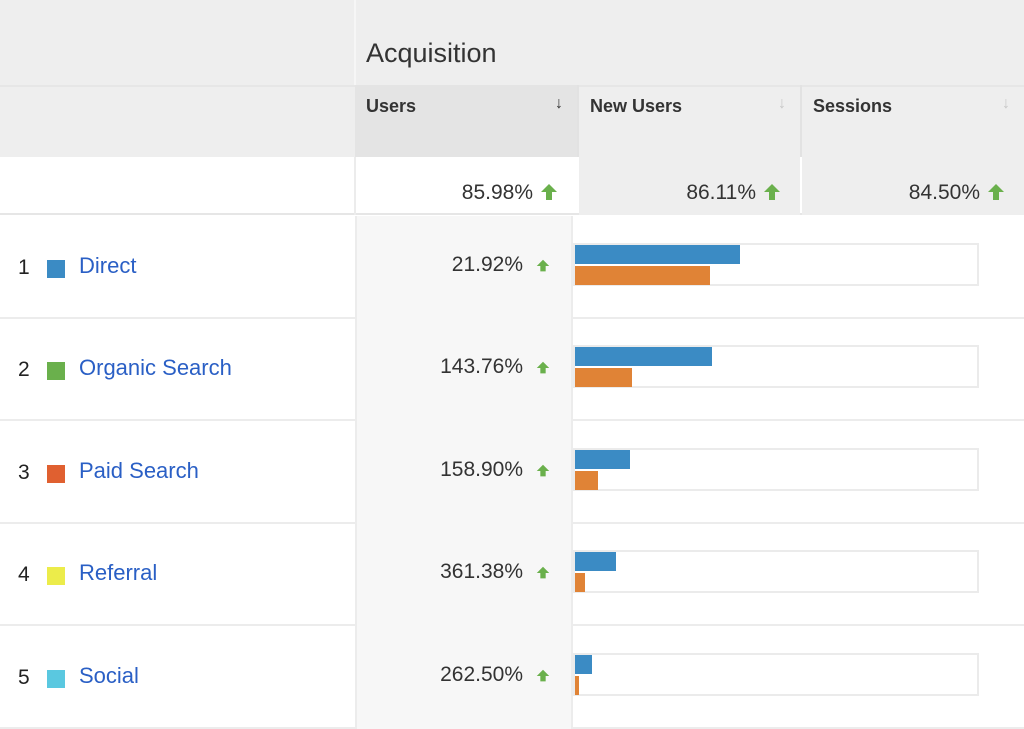 This screenshot has width=1024, height=729. Describe the element at coordinates (24, 472) in the screenshot. I see `row-rank: 3` at that location.